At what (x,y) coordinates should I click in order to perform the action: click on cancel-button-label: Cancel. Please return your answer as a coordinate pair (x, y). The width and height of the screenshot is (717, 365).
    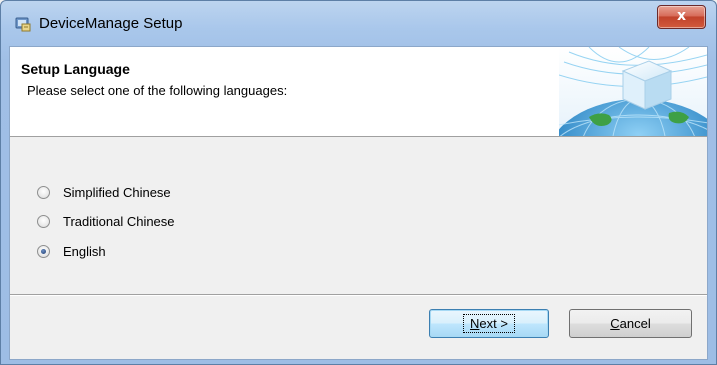
    Looking at the image, I should click on (630, 323).